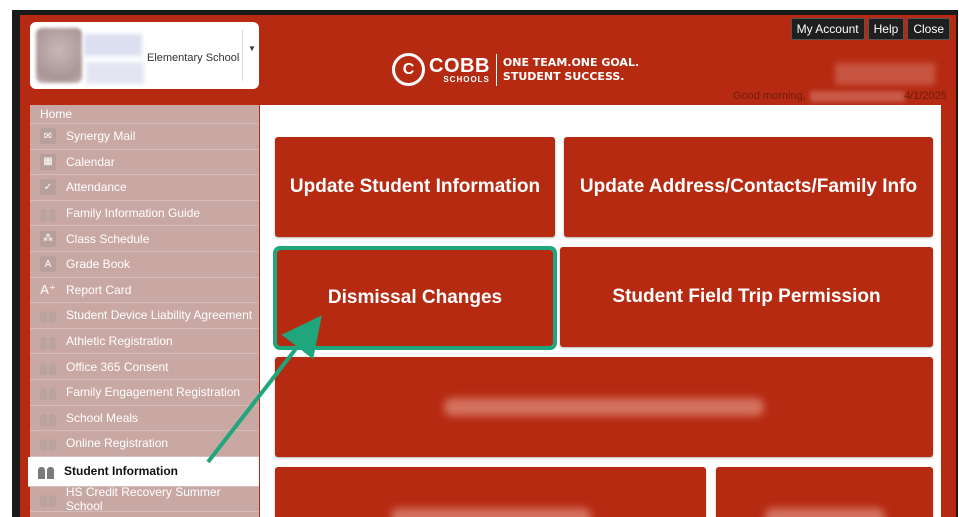 The height and width of the screenshot is (517, 959). I want to click on student-photo, so click(59, 55).